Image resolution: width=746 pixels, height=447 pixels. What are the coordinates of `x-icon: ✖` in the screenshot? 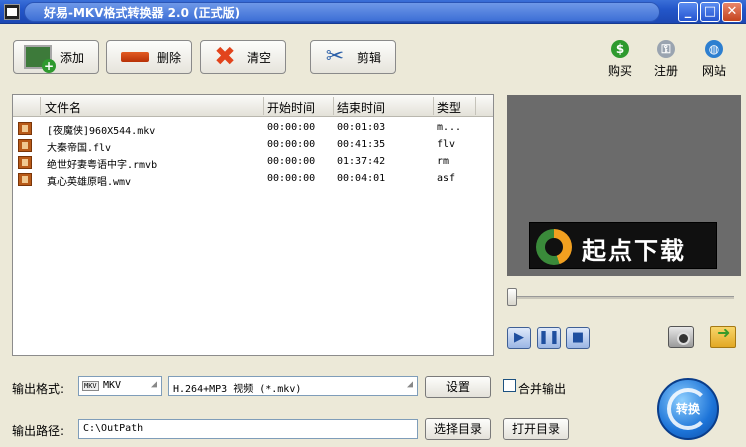 It's located at (225, 57).